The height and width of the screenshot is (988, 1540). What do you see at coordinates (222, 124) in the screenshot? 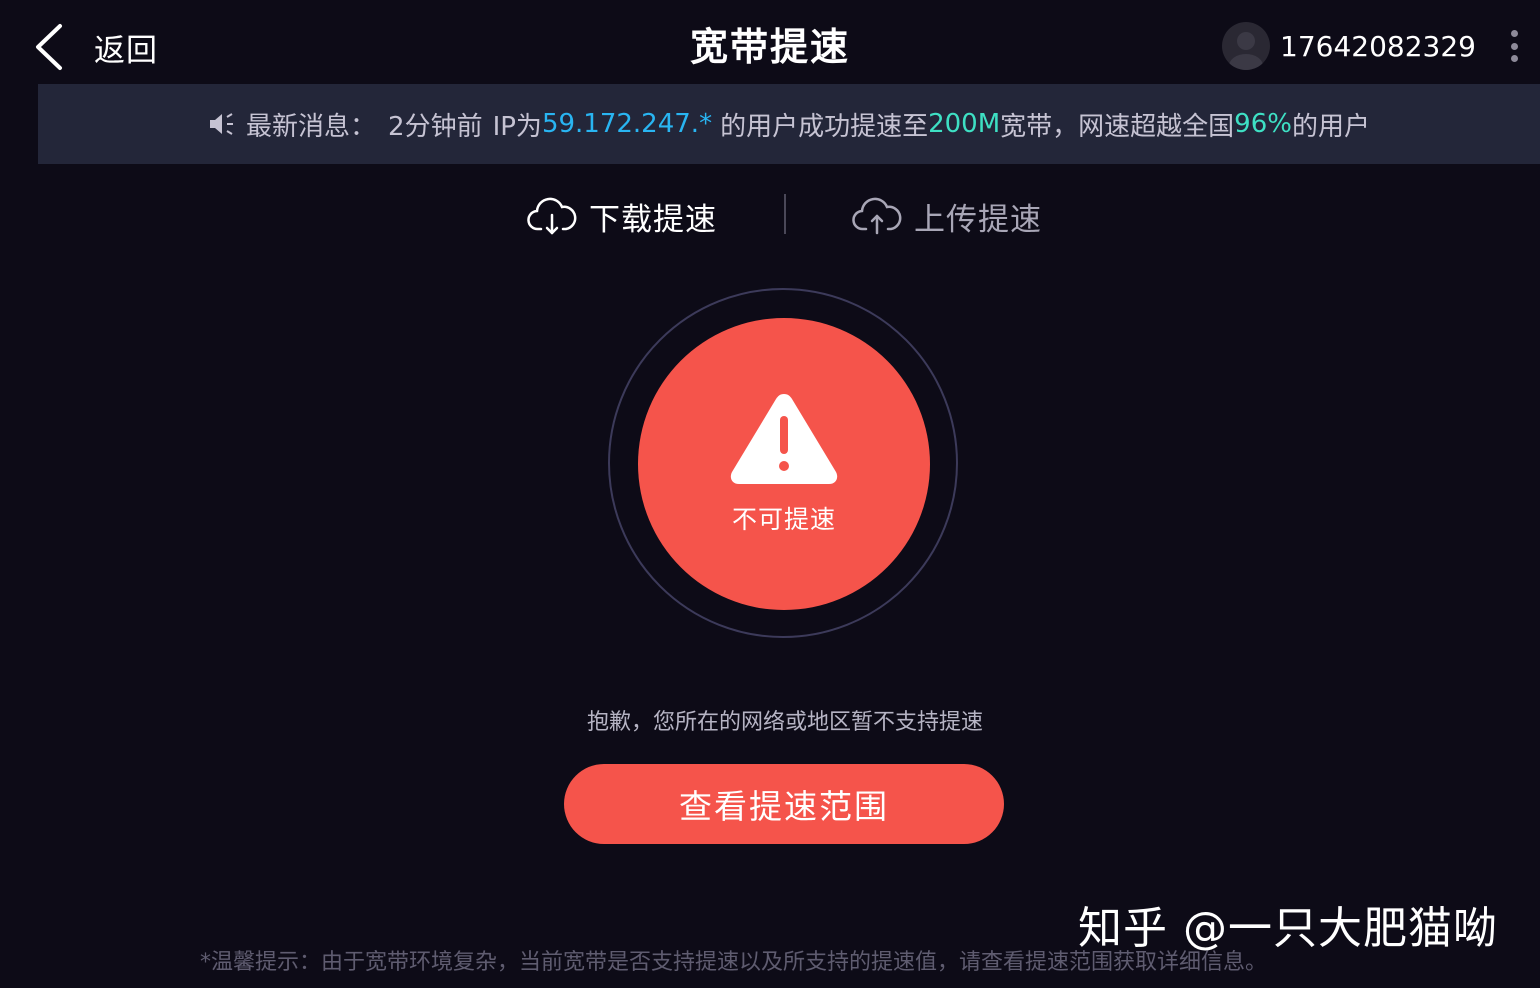
I see `speaker-icon` at bounding box center [222, 124].